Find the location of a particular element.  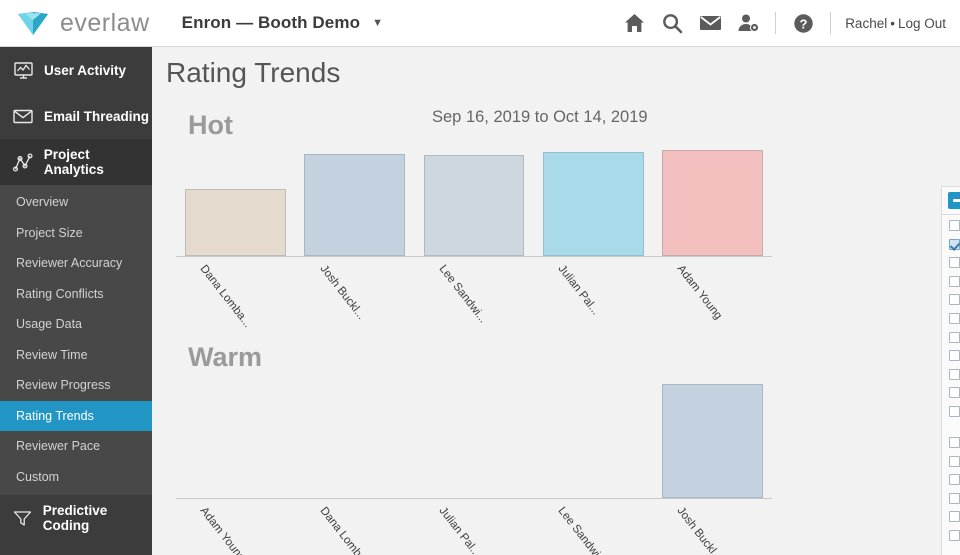

mail-icon is located at coordinates (710, 23).